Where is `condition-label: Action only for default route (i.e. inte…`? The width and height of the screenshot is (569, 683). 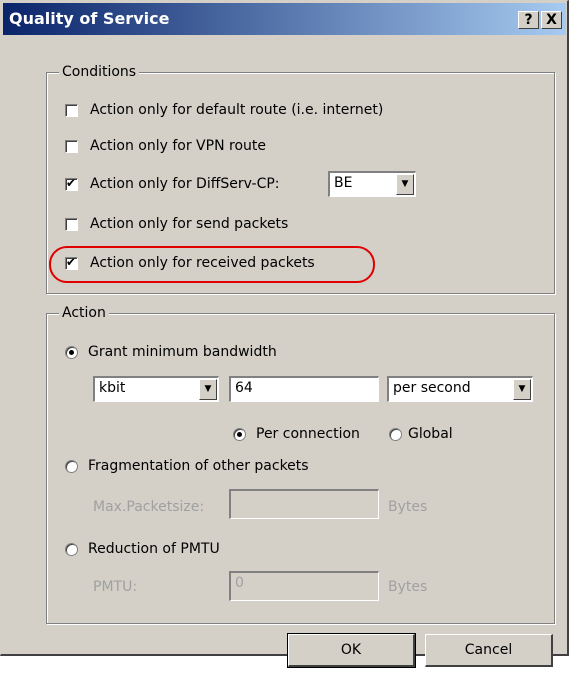 condition-label: Action only for default route (i.e. inte… is located at coordinates (237, 110).